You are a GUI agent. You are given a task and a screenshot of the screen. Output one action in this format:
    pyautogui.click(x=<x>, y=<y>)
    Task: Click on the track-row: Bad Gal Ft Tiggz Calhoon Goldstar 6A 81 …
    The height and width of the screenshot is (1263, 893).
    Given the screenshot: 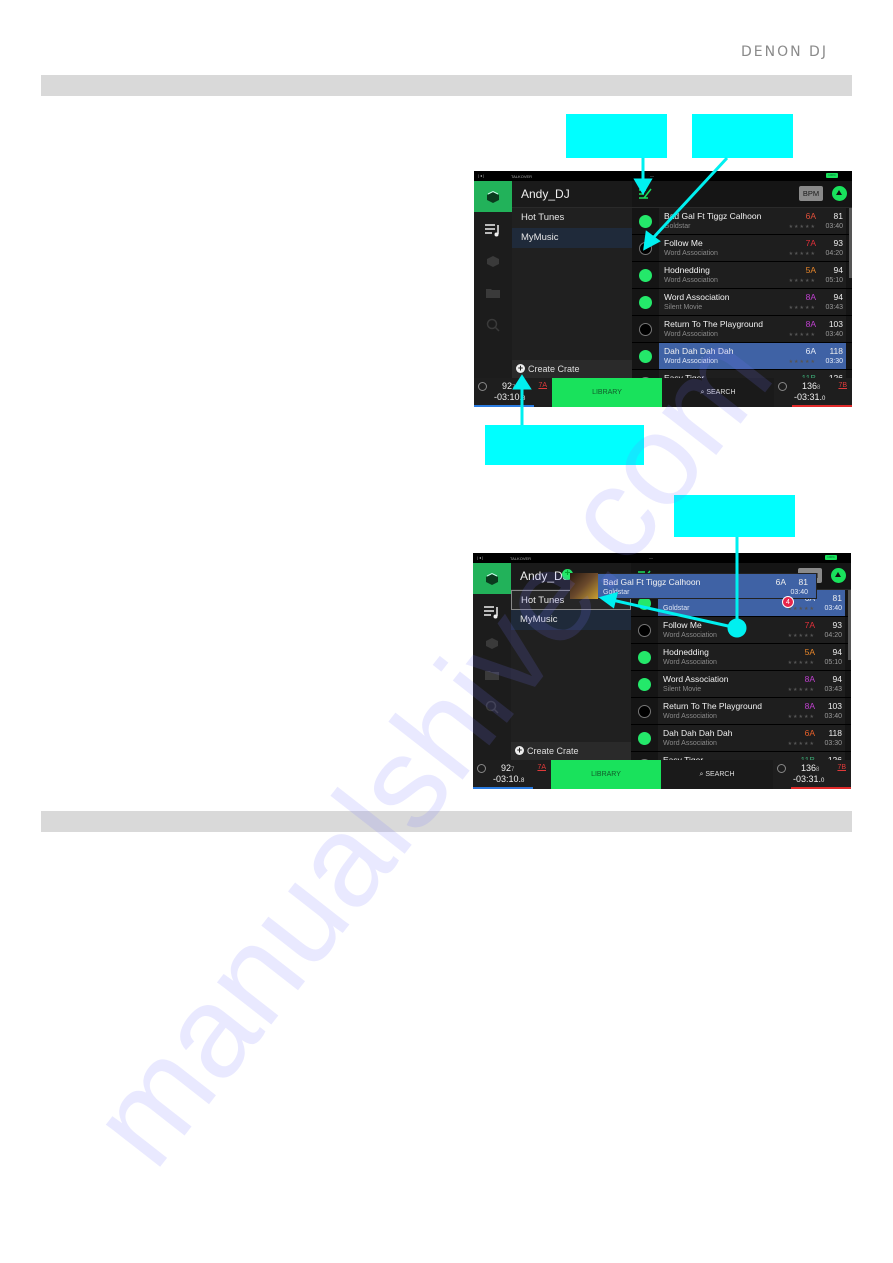 What is the action you would take?
    pyautogui.click(x=742, y=221)
    